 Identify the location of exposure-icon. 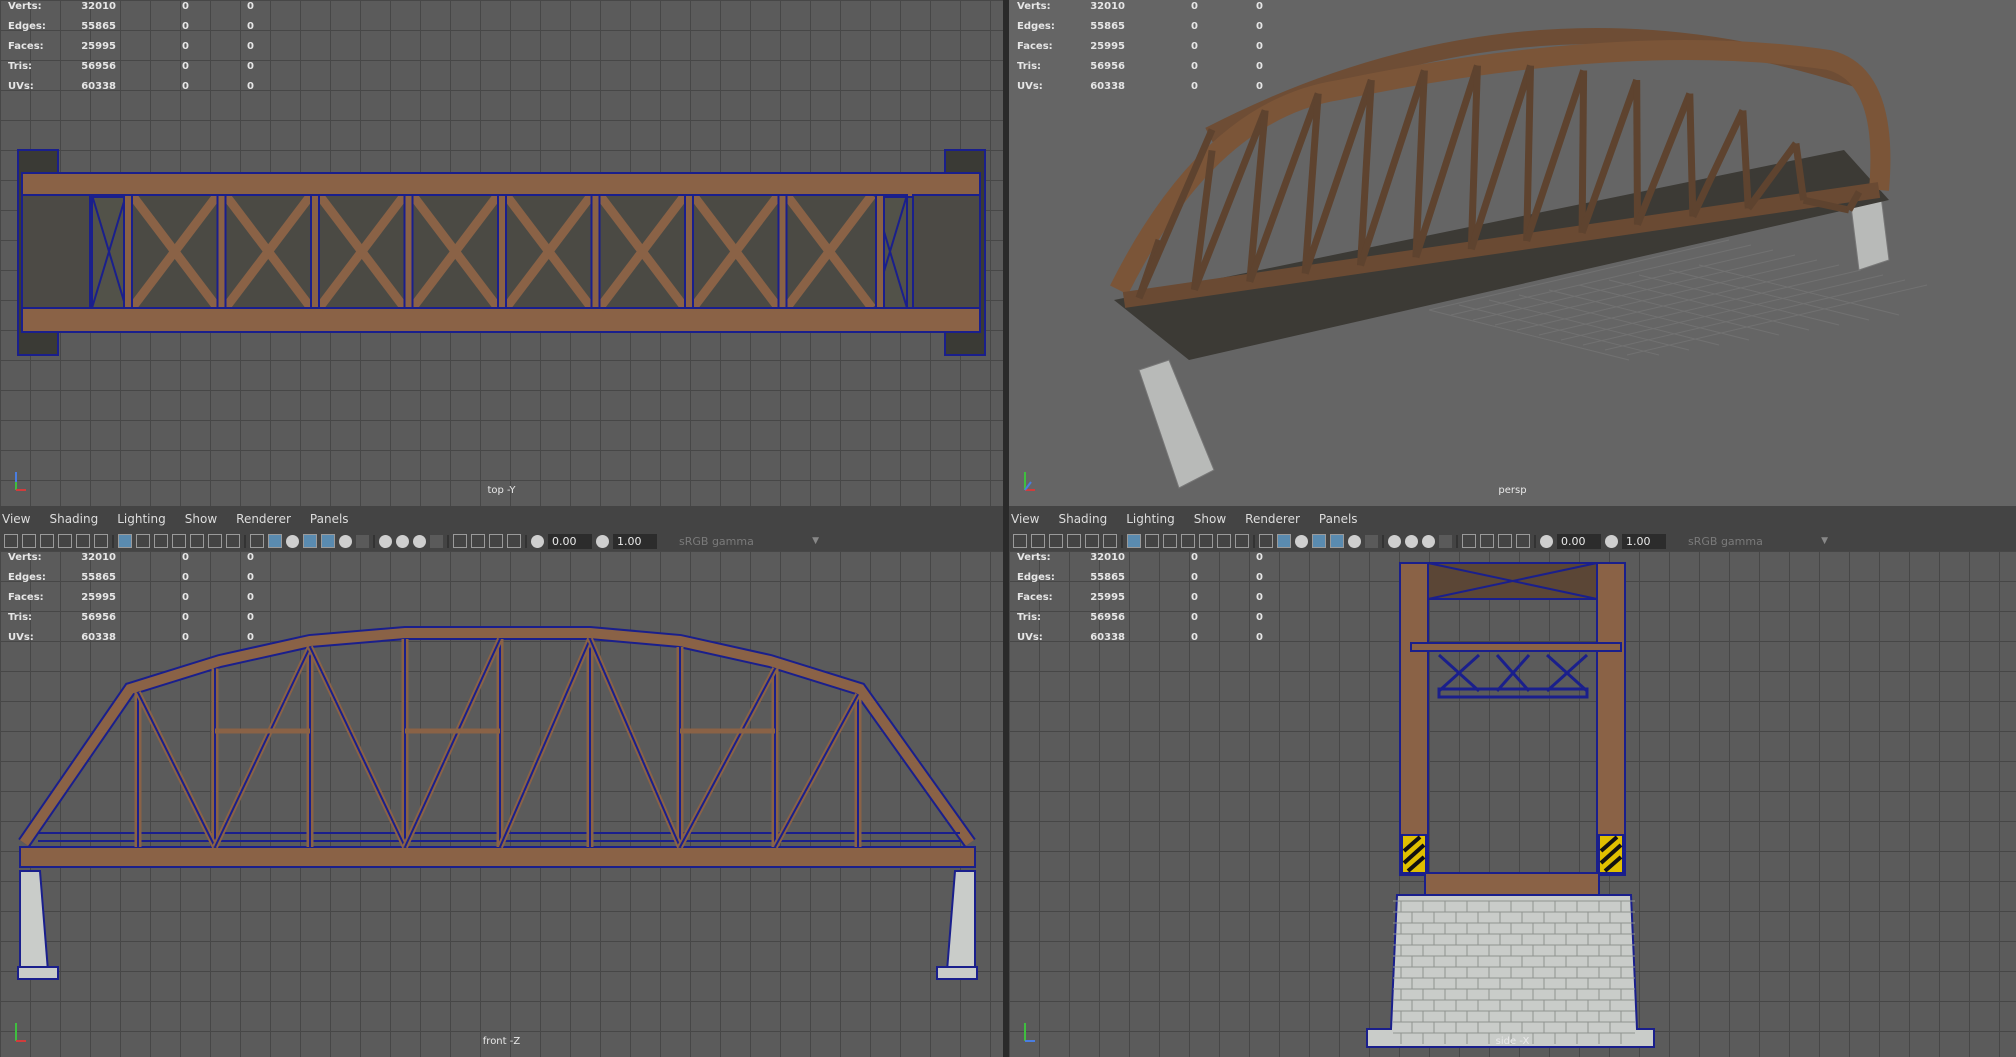
(1546, 541).